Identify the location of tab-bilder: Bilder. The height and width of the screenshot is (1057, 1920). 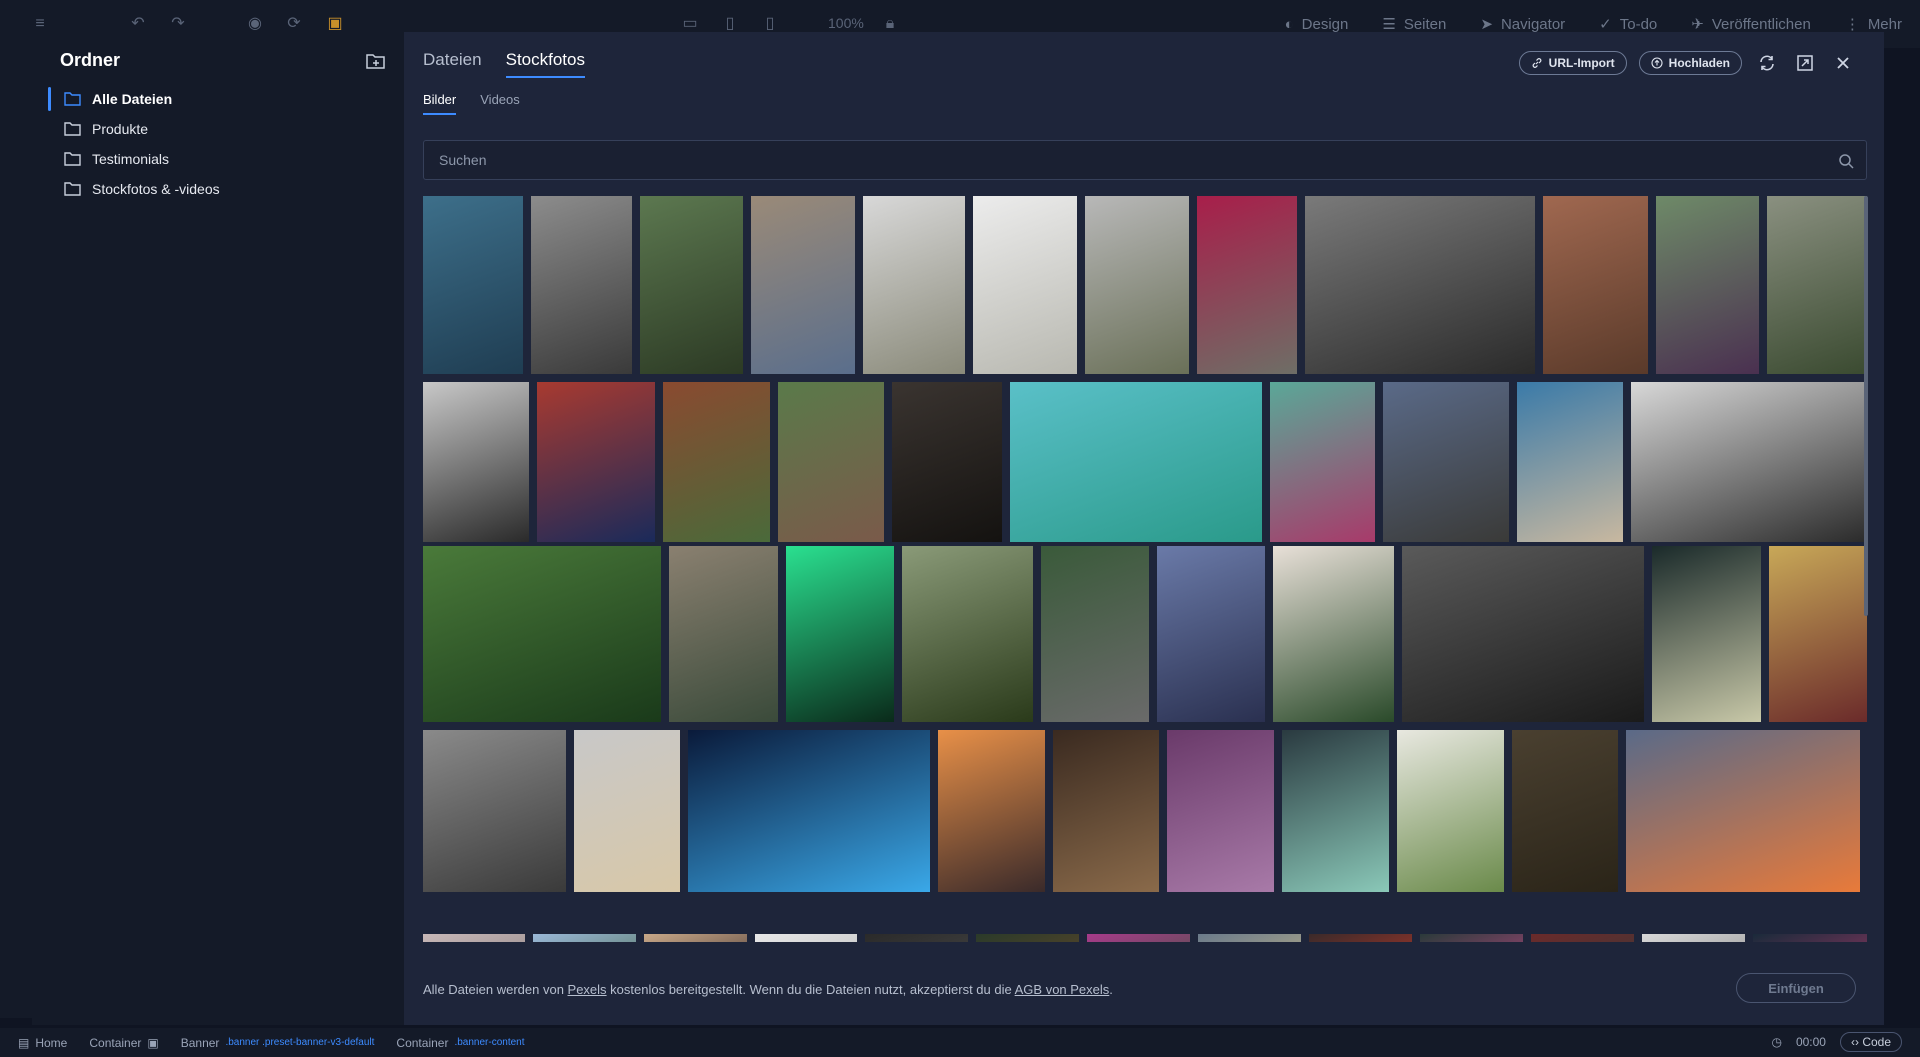
(440, 103).